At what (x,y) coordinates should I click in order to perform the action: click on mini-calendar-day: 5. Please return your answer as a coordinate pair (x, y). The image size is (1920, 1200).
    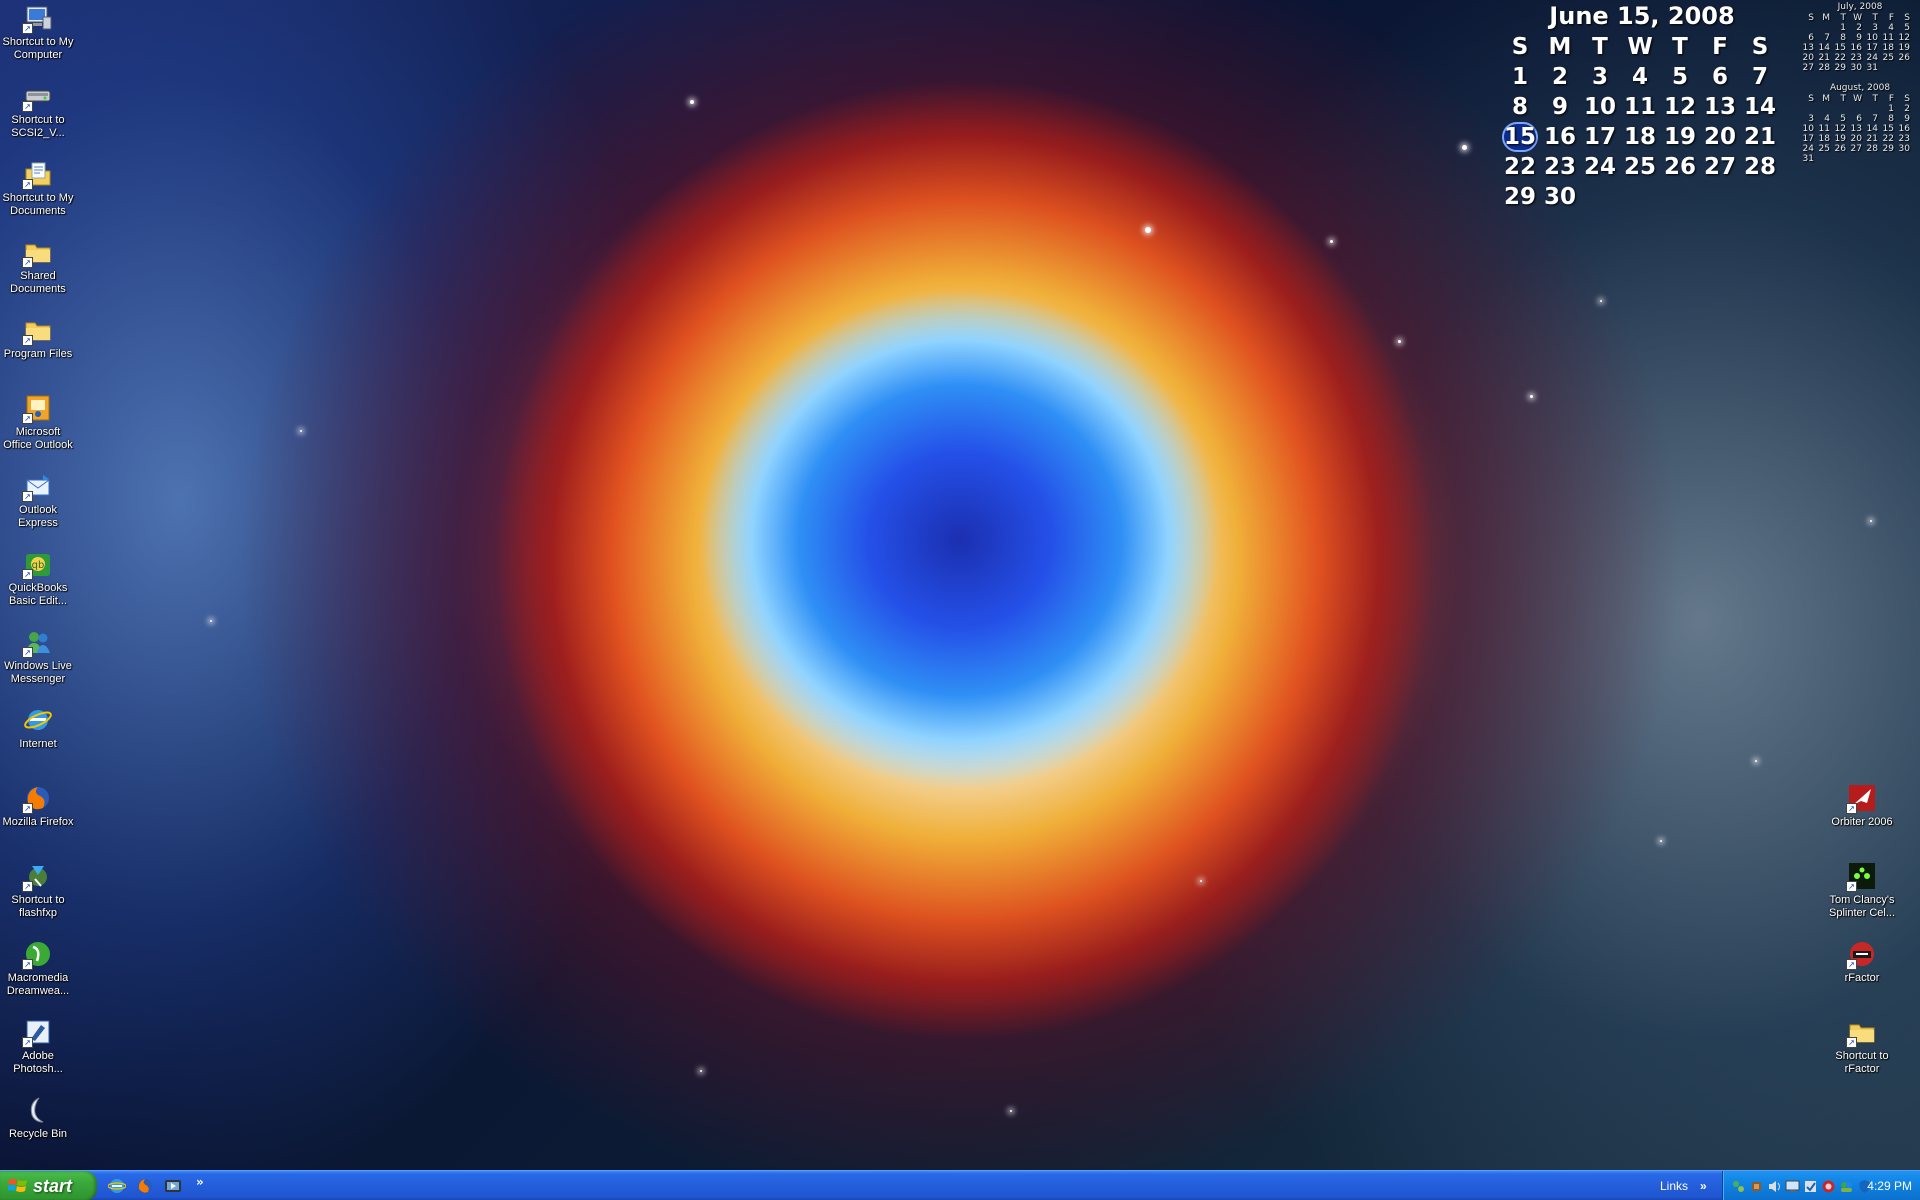
    Looking at the image, I should click on (1843, 119).